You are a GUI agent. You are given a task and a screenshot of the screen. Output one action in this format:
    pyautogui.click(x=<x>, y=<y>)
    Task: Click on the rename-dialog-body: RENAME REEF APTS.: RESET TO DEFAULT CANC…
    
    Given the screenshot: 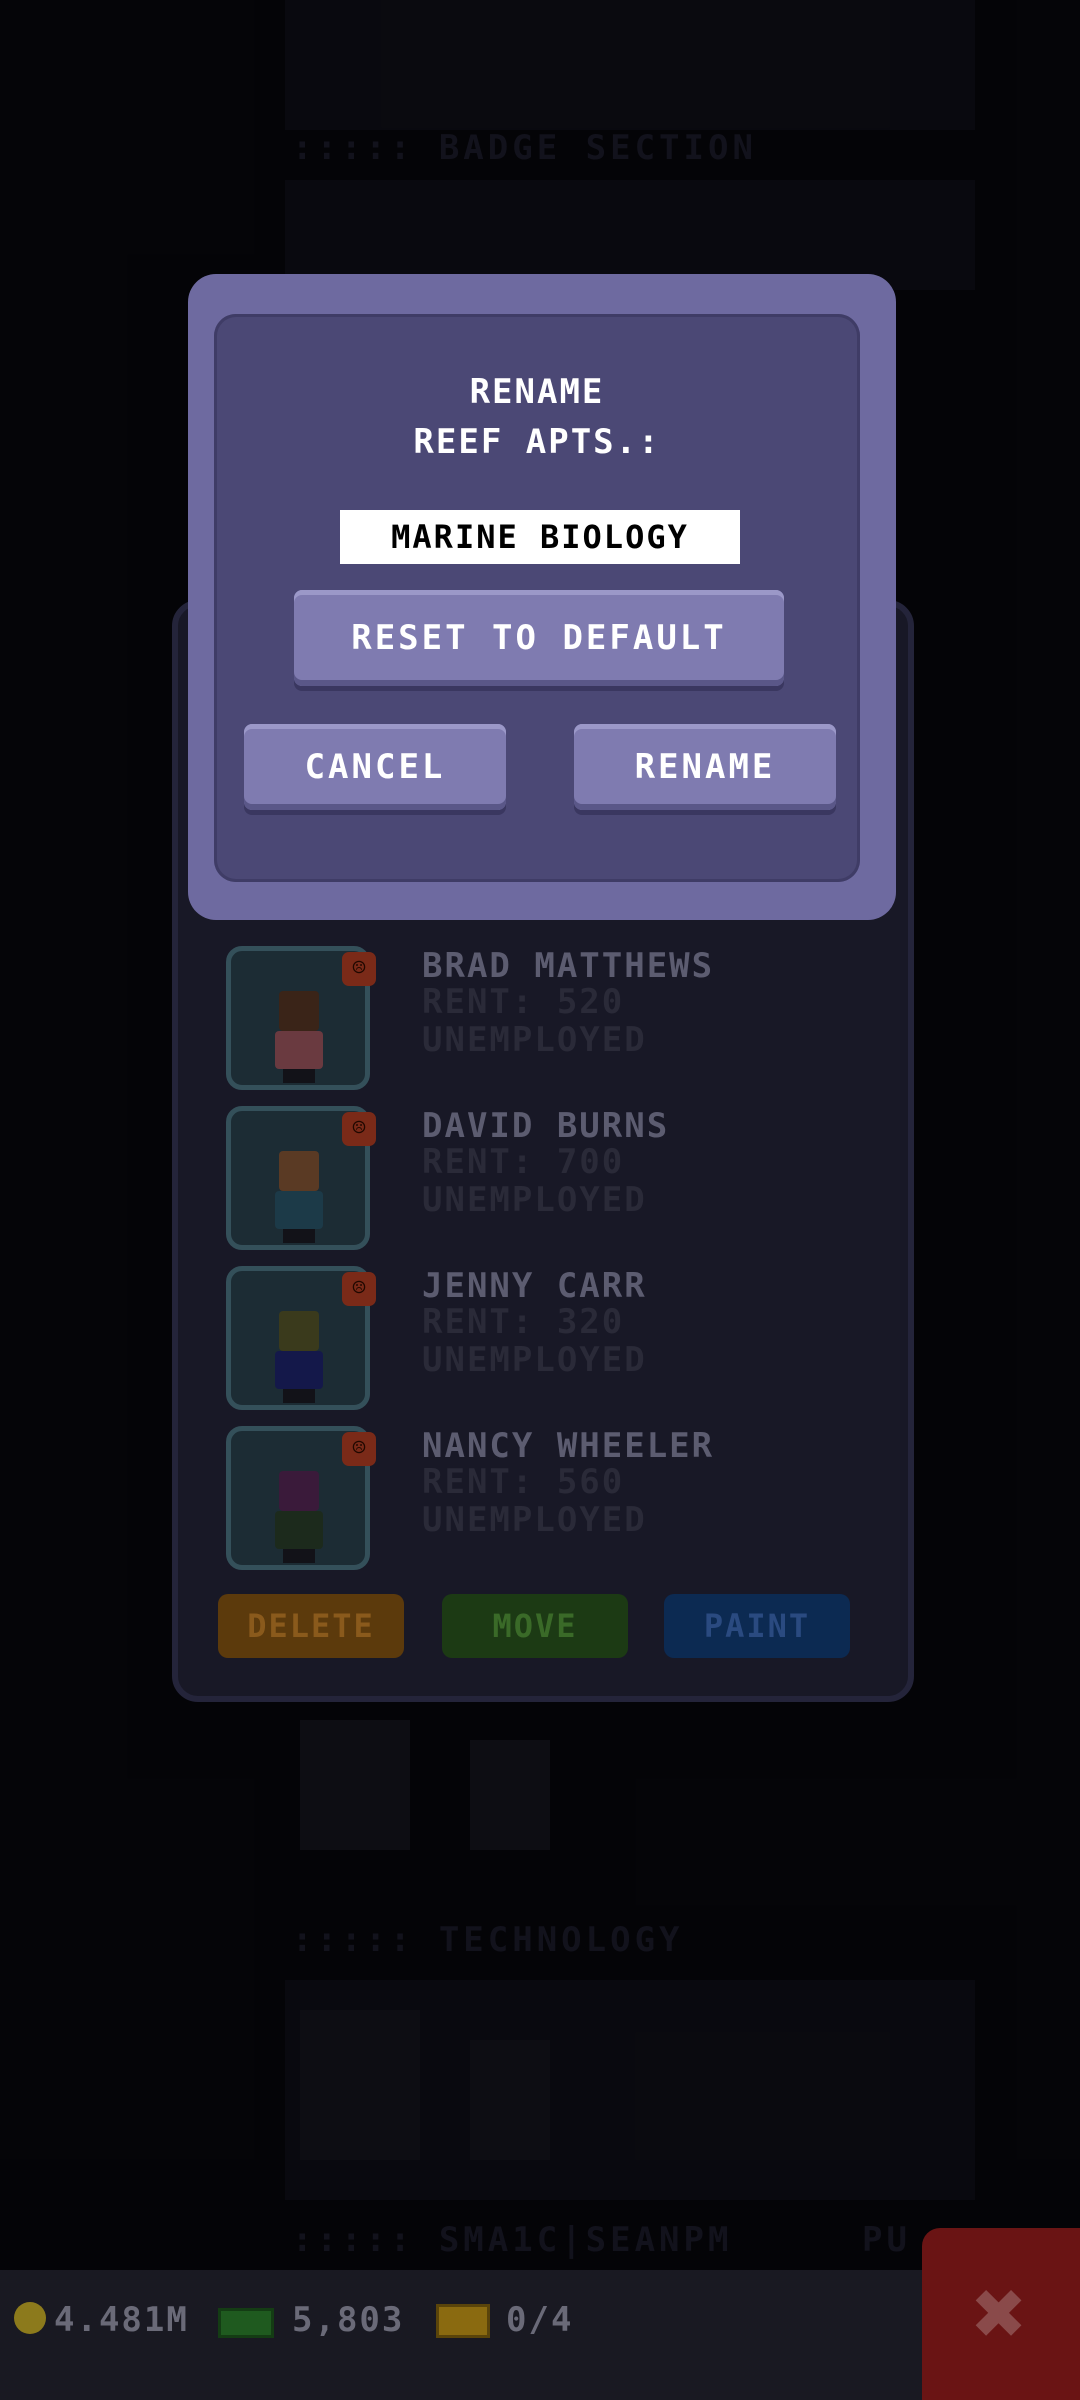 What is the action you would take?
    pyautogui.click(x=537, y=598)
    